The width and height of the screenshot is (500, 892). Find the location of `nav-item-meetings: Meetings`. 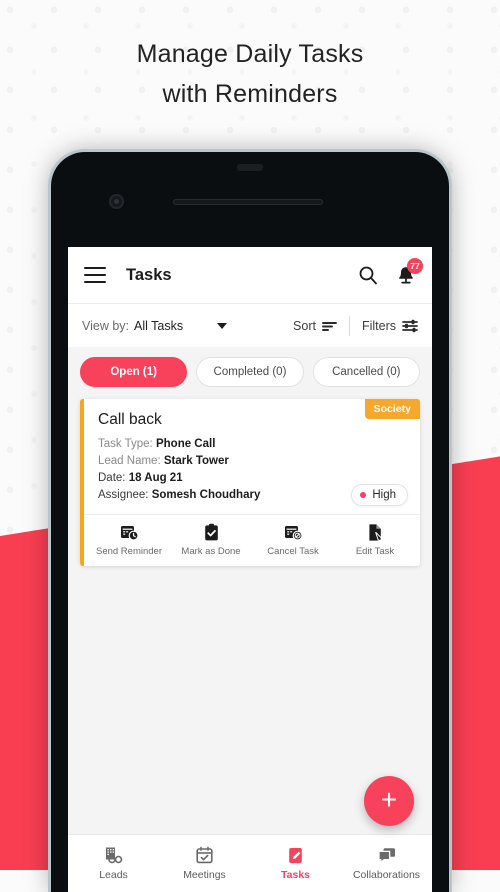

nav-item-meetings: Meetings is located at coordinates (204, 863).